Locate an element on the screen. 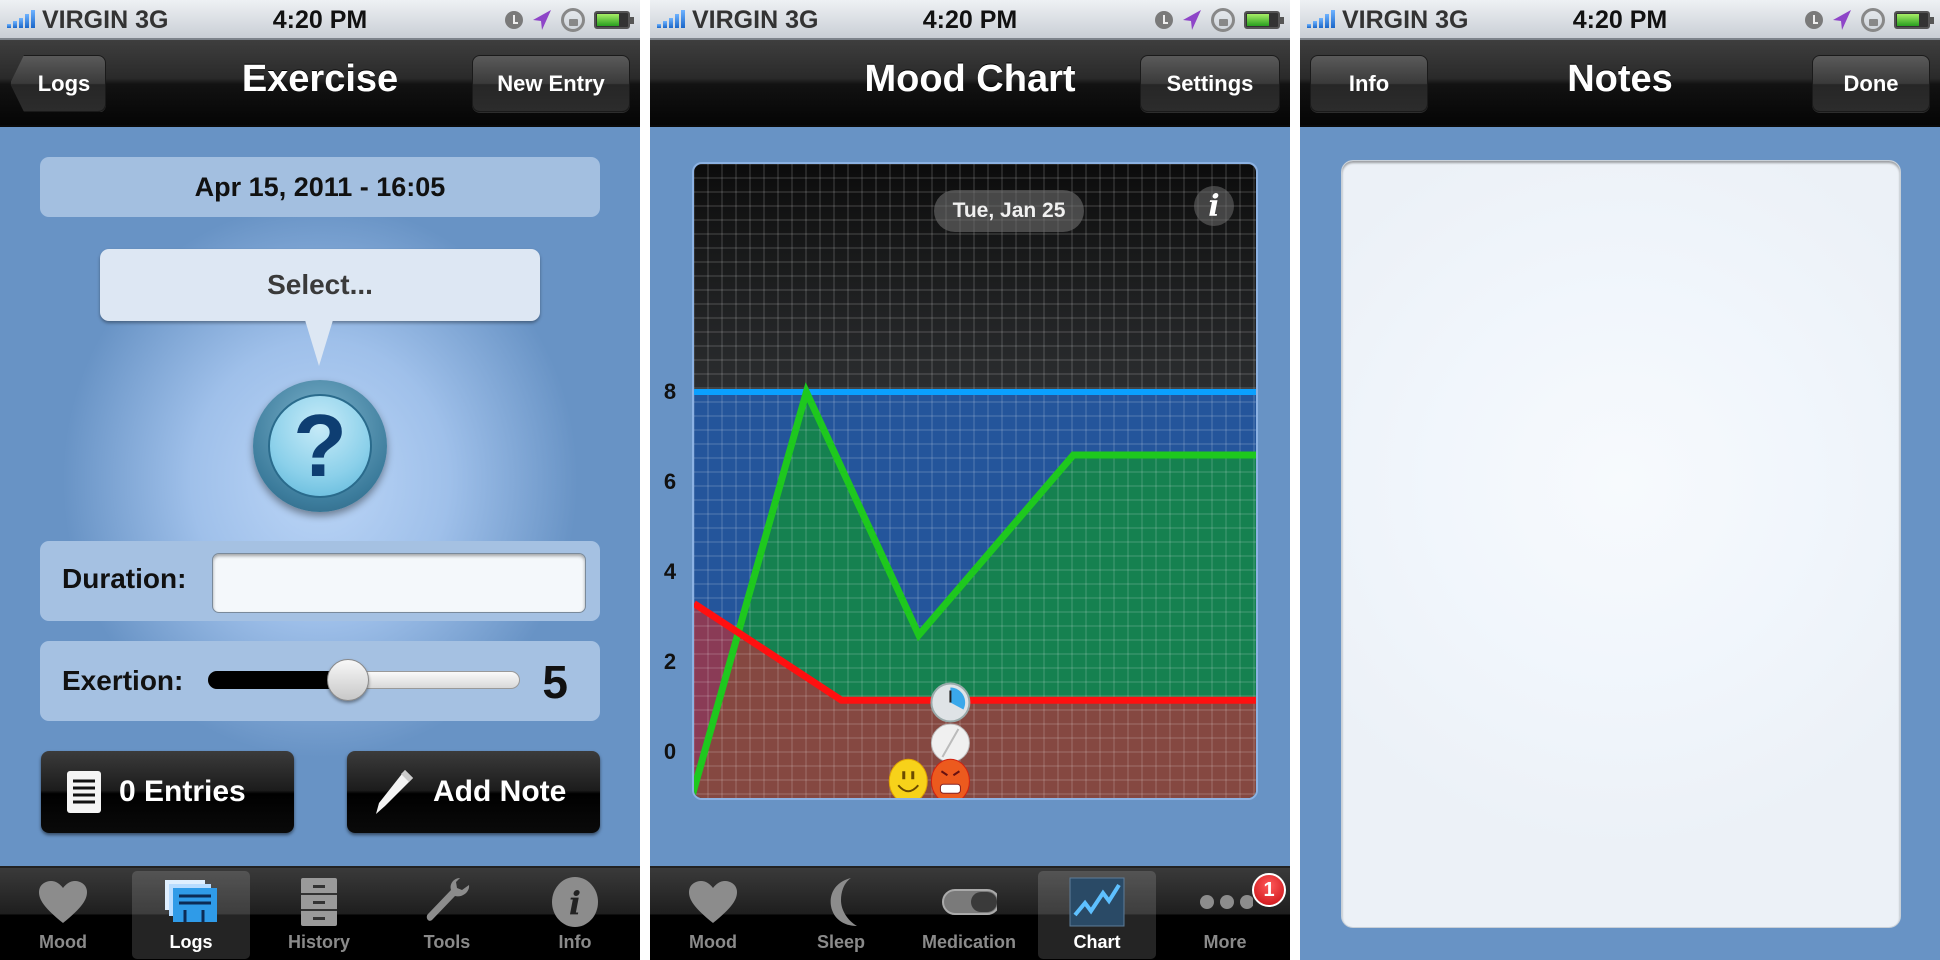 This screenshot has height=960, width=1940. list-icon is located at coordinates (84, 792).